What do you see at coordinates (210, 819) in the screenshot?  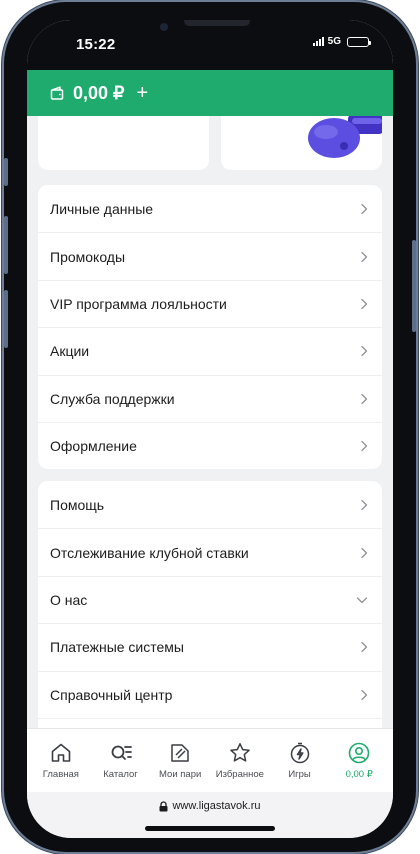 I see `url-display: www.ligastavok.ru` at bounding box center [210, 819].